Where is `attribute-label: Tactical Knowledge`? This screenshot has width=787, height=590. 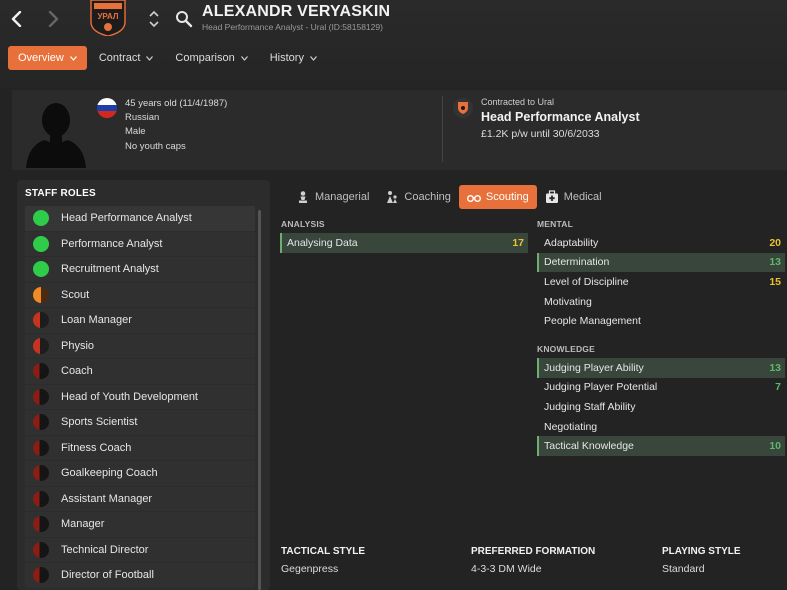 attribute-label: Tactical Knowledge is located at coordinates (589, 446).